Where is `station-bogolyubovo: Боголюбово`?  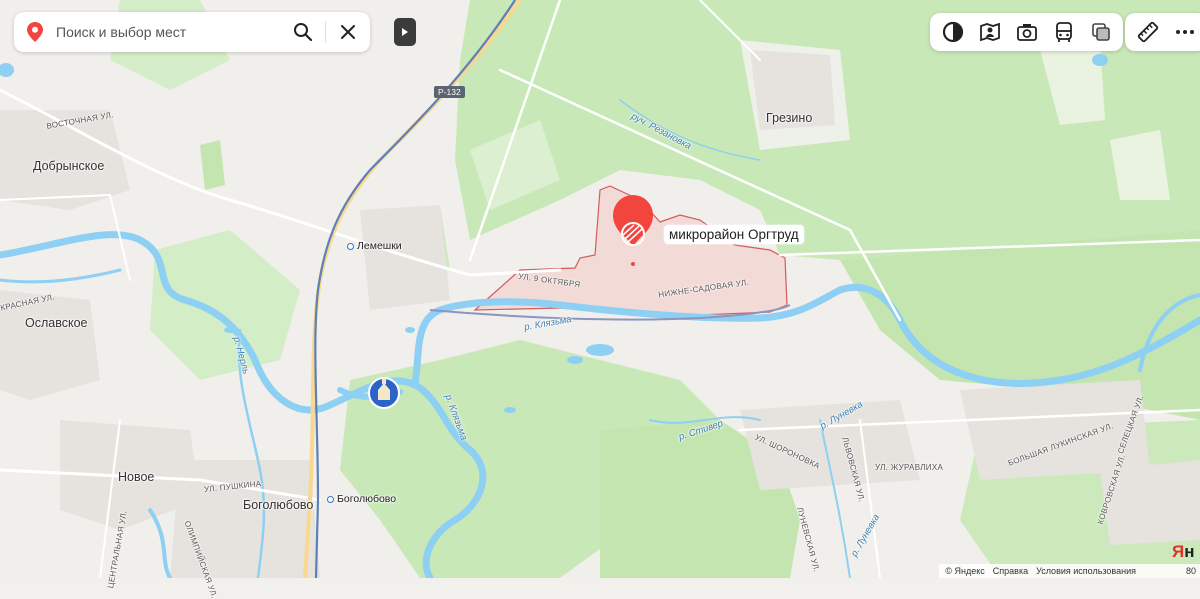
station-bogolyubovo: Боголюбово is located at coordinates (361, 499).